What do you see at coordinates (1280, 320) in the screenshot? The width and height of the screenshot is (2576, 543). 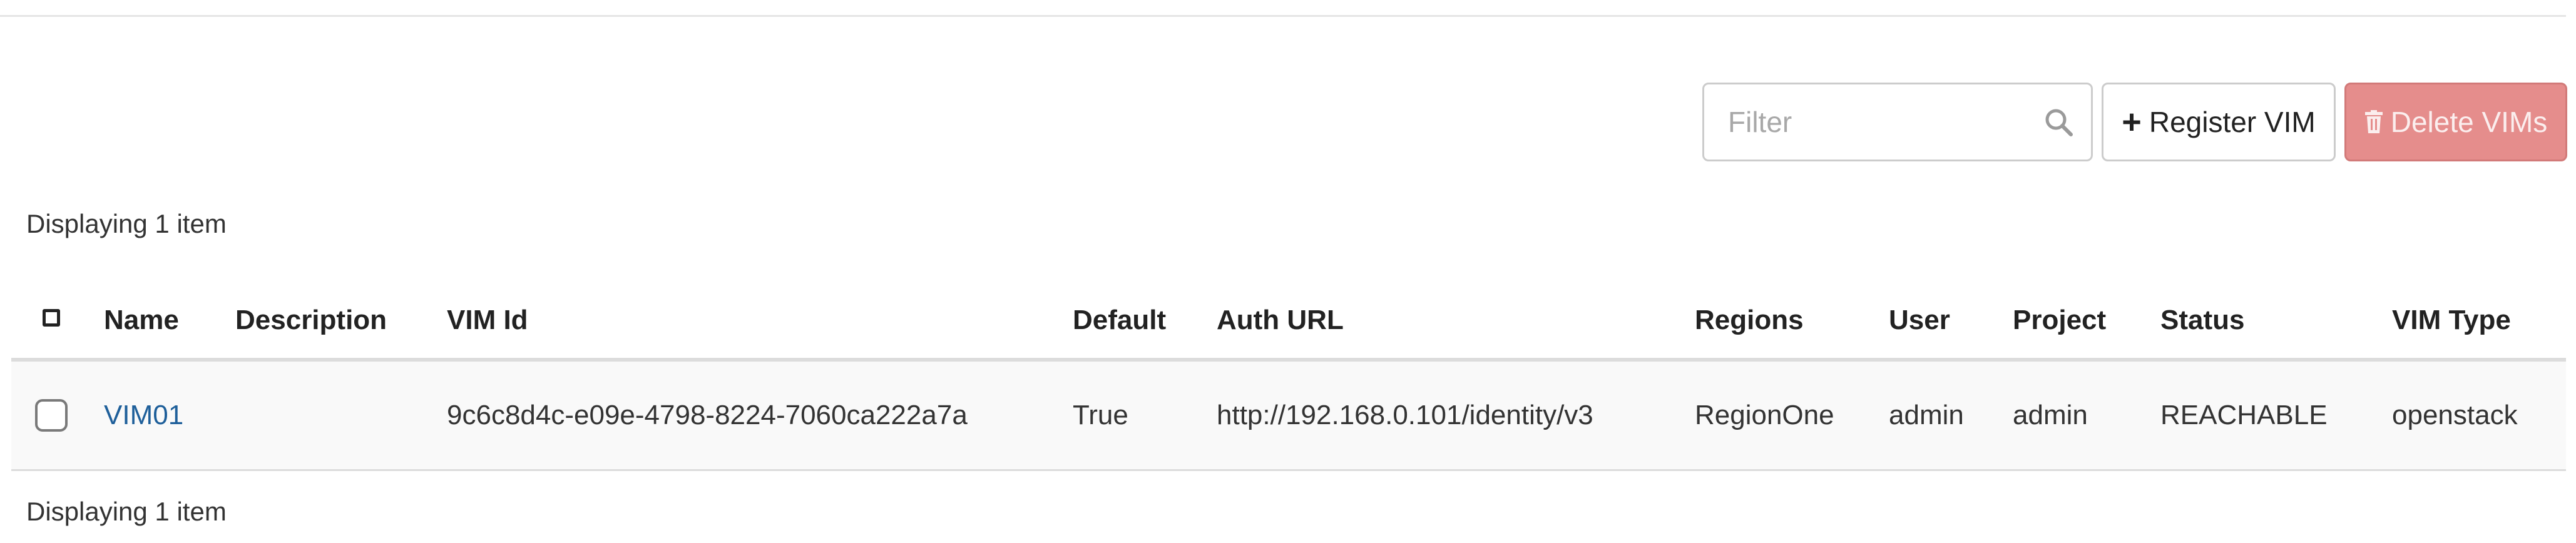 I see `column-header-auth-url: Auth URL` at bounding box center [1280, 320].